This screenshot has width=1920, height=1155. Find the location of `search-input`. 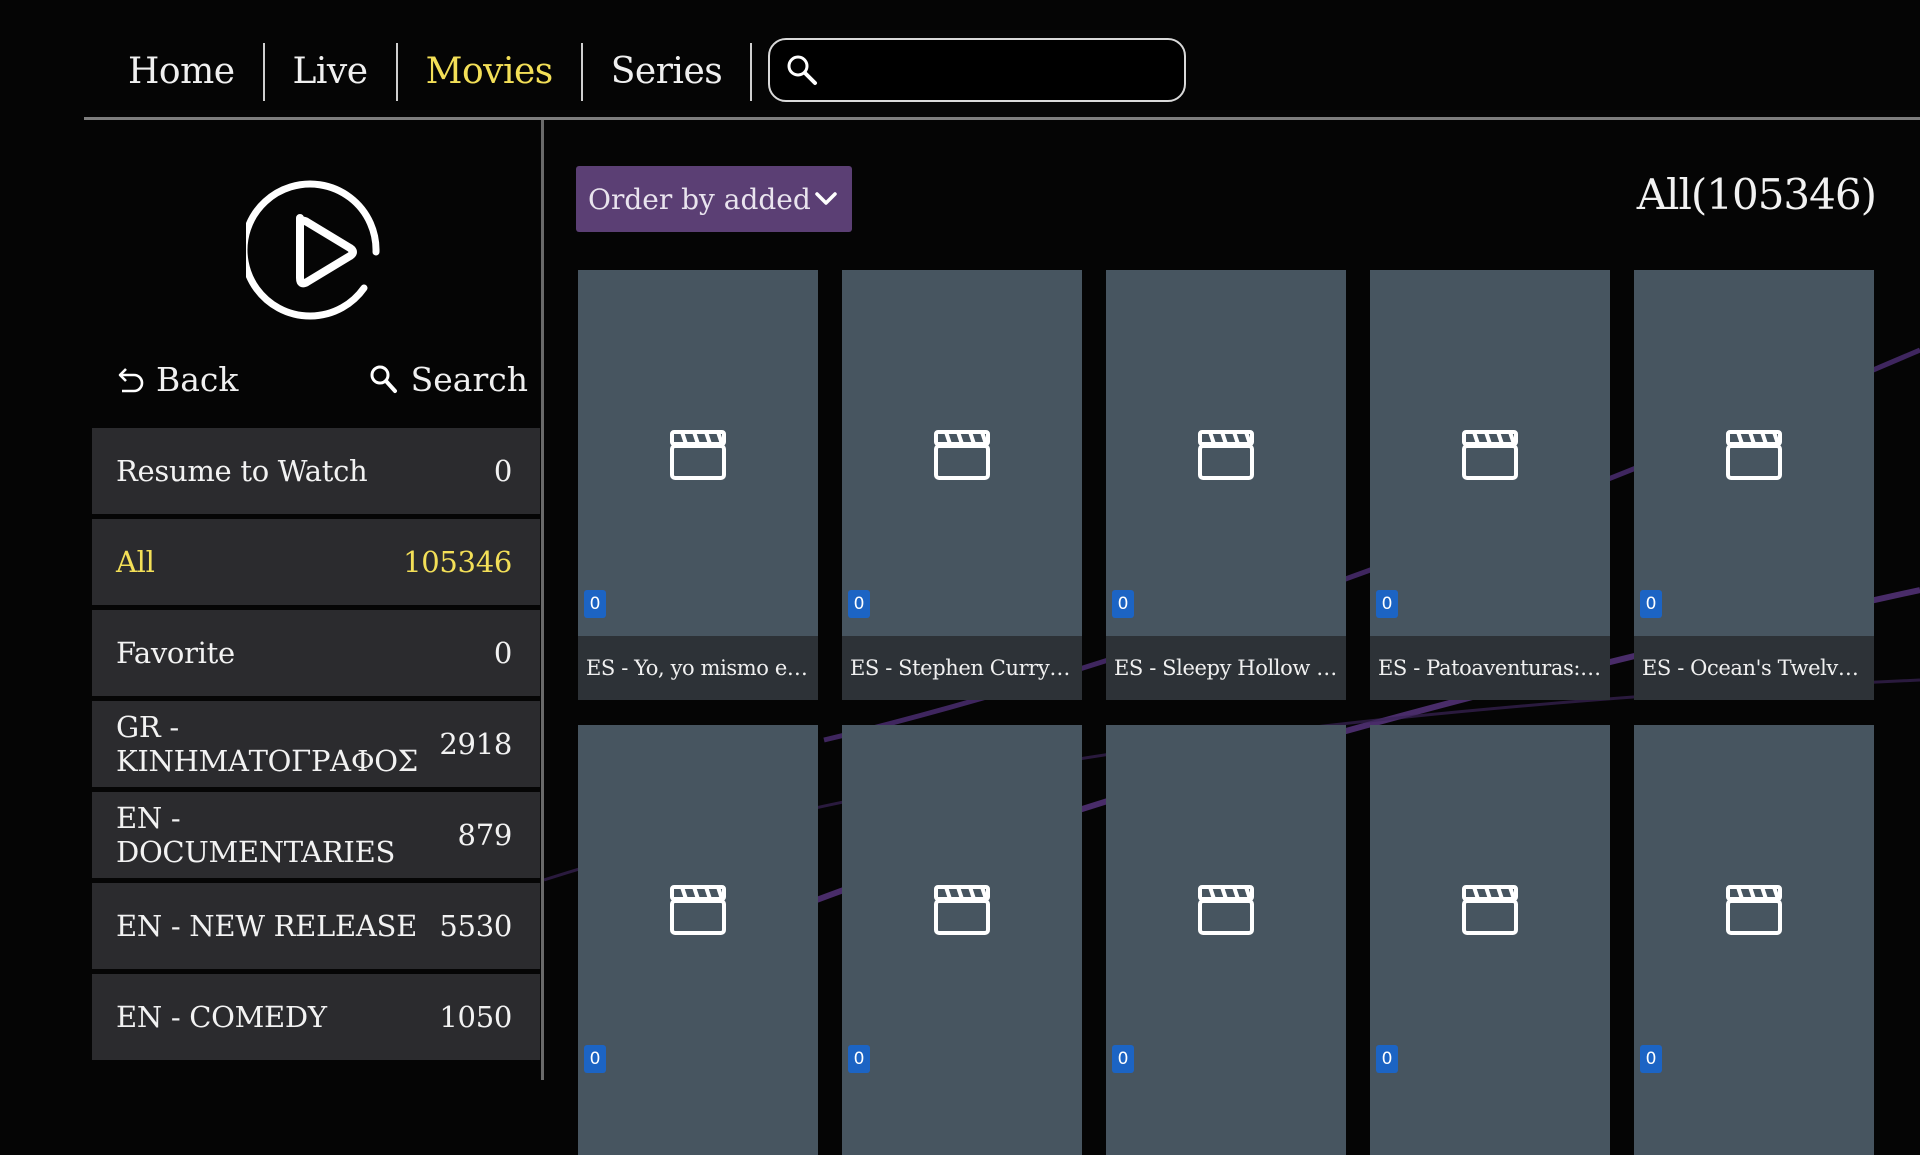

search-input is located at coordinates (998, 70).